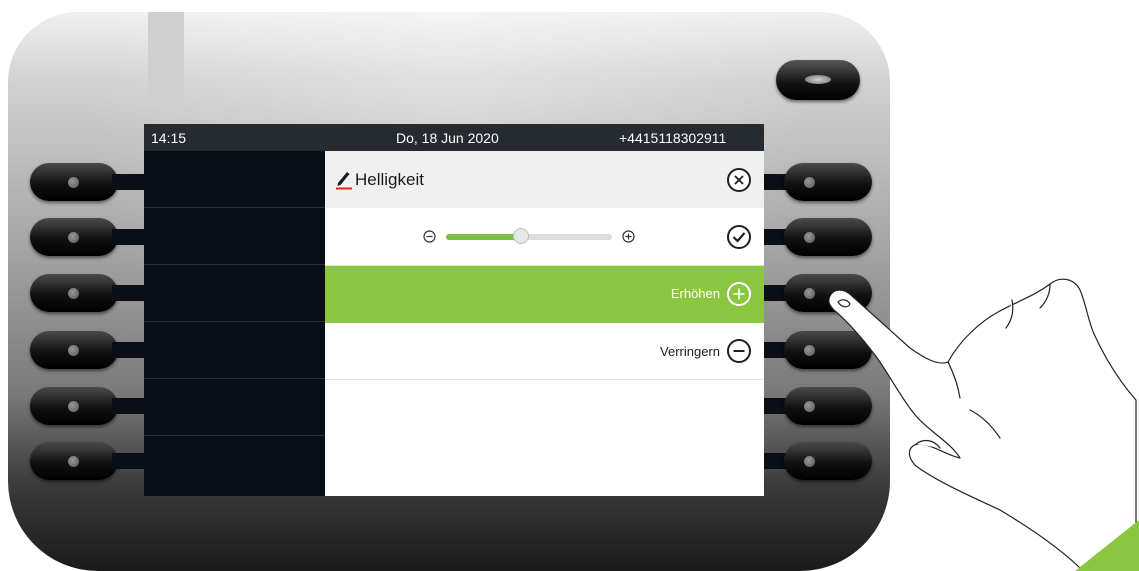 Image resolution: width=1139 pixels, height=571 pixels. What do you see at coordinates (169, 138) in the screenshot?
I see `status-time: 14:15` at bounding box center [169, 138].